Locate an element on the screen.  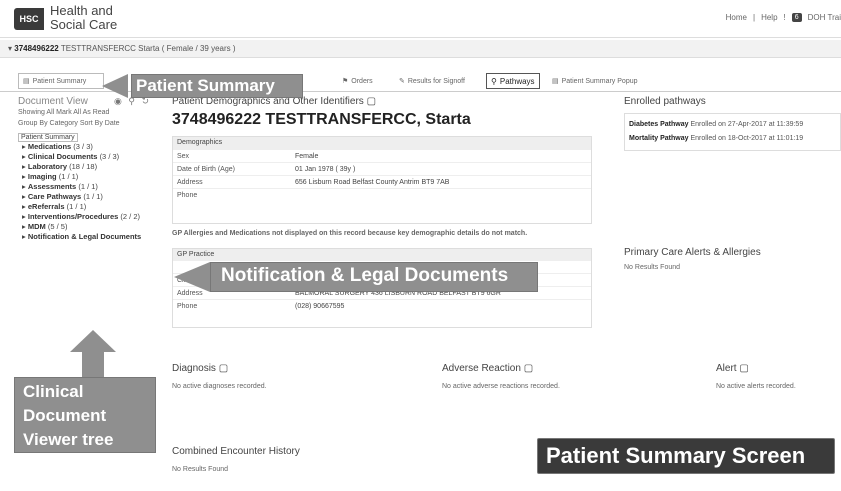
tab-orders: ⚑ Orders is located at coordinates (357, 81).